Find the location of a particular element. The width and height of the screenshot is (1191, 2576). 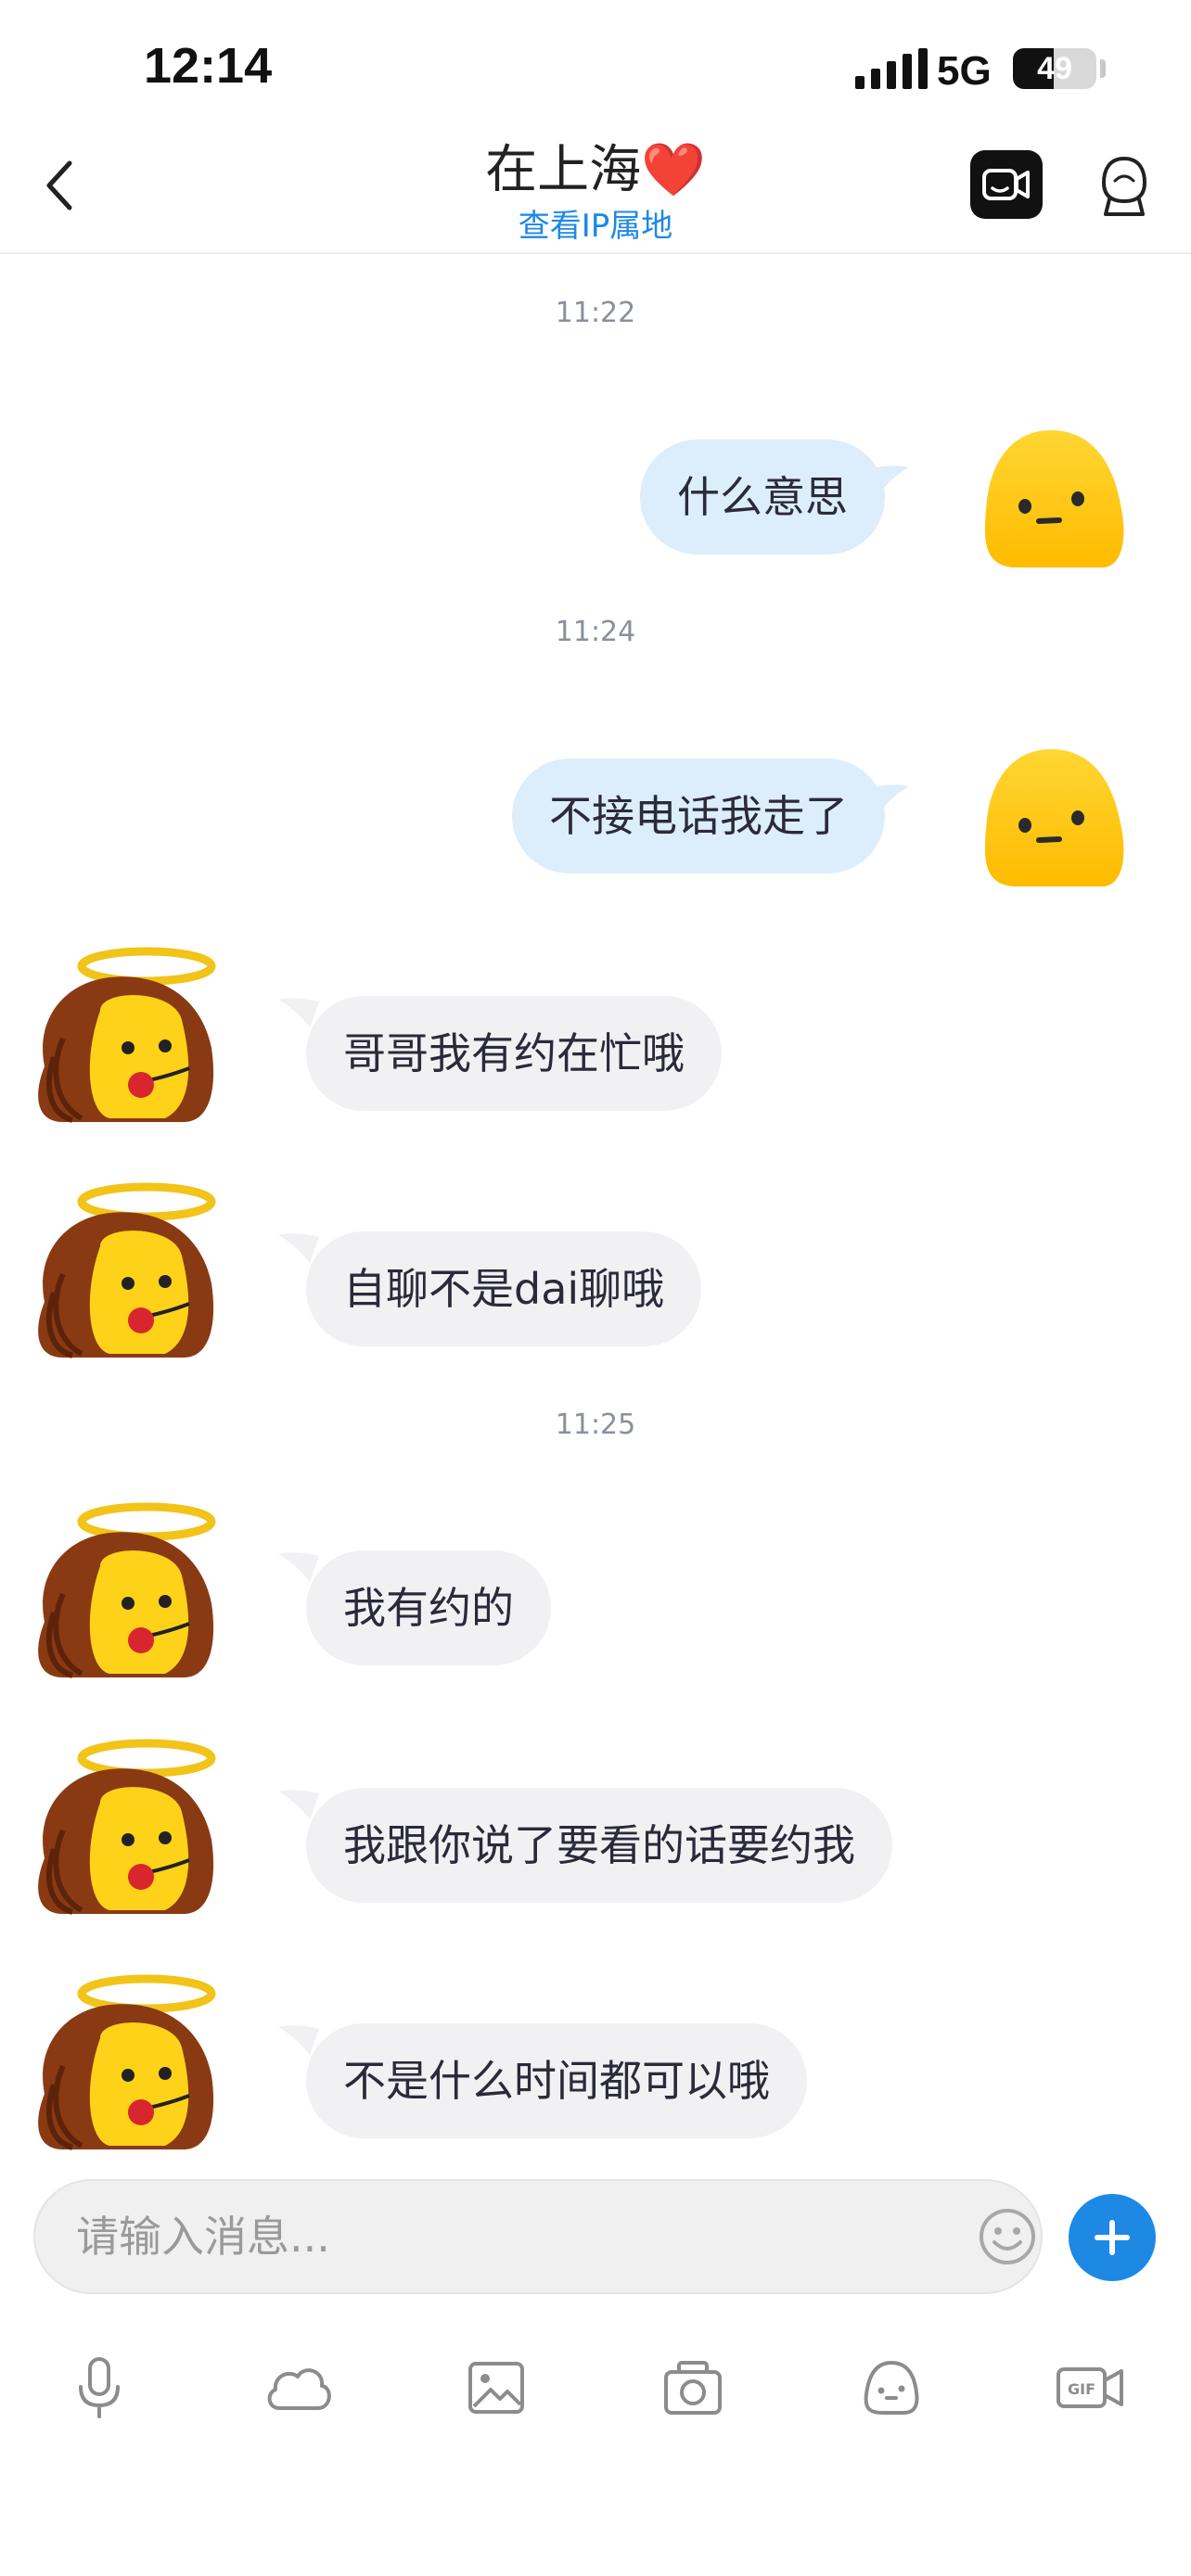

plus-button is located at coordinates (1112, 2237).